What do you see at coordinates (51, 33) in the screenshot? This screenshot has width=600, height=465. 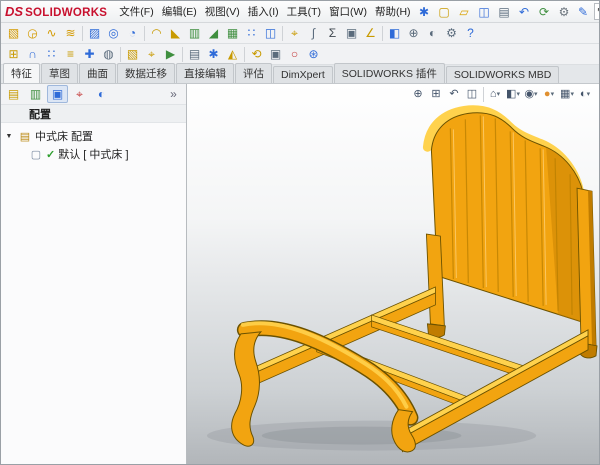 I see `swept-boss-icon: ∿` at bounding box center [51, 33].